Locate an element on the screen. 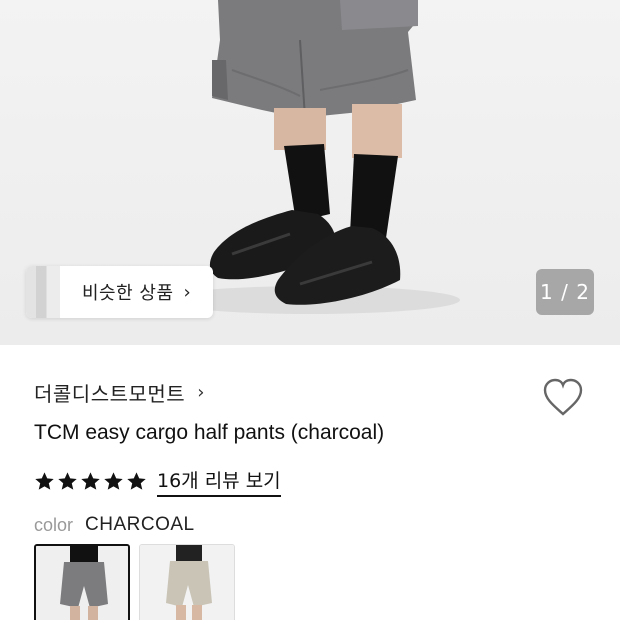 This screenshot has height=620, width=620. view-reviews-link: 16개 리뷰 보기 is located at coordinates (219, 481).